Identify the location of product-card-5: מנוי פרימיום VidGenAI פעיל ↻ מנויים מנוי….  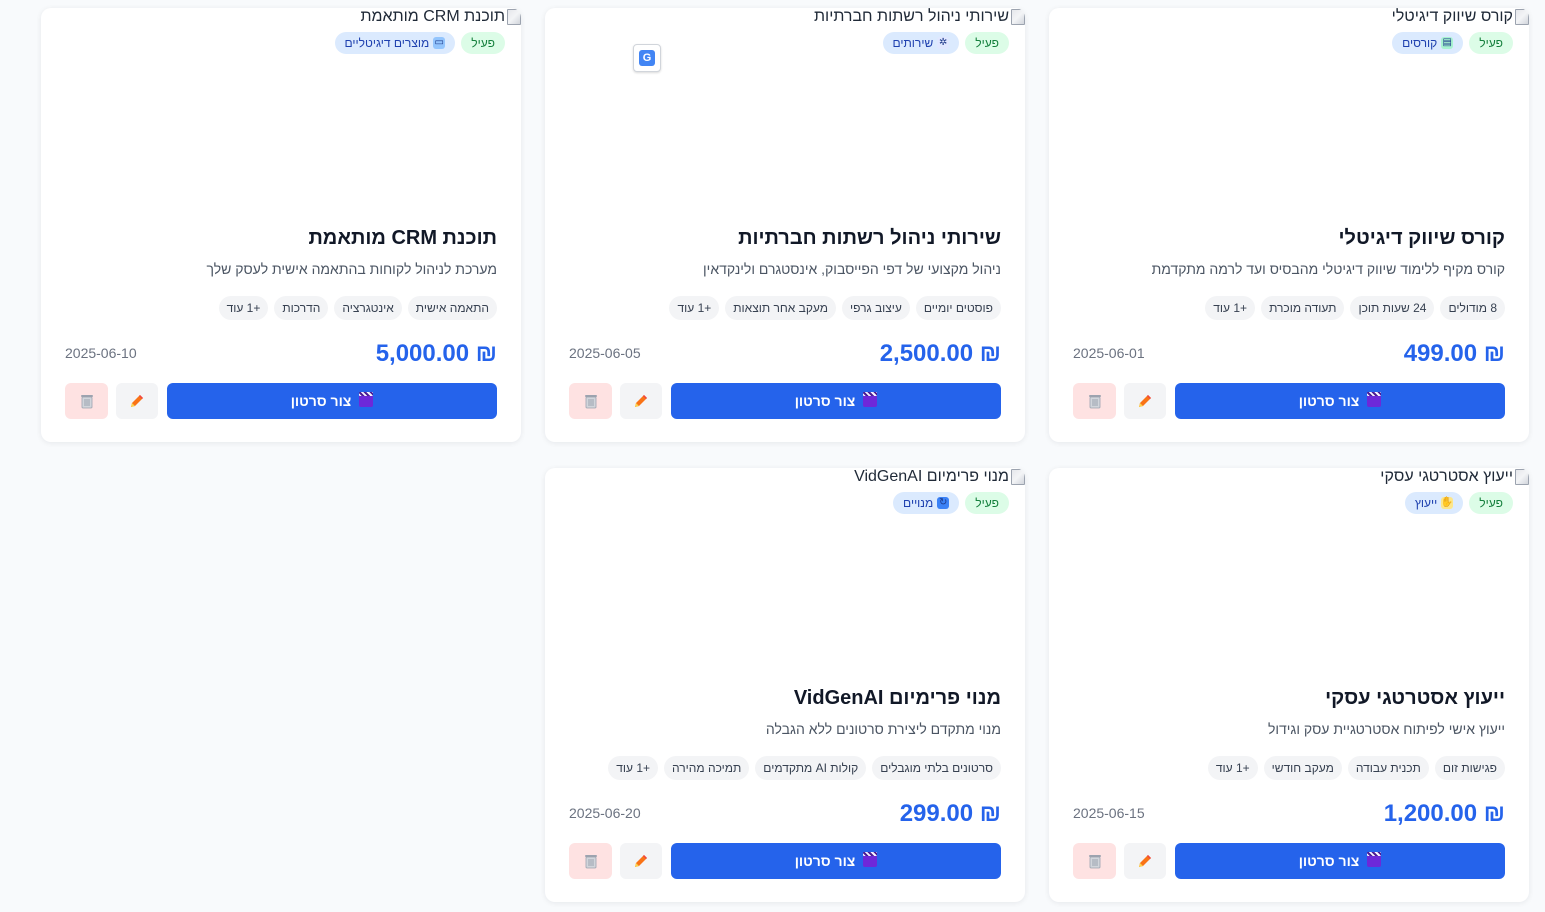
(785, 685).